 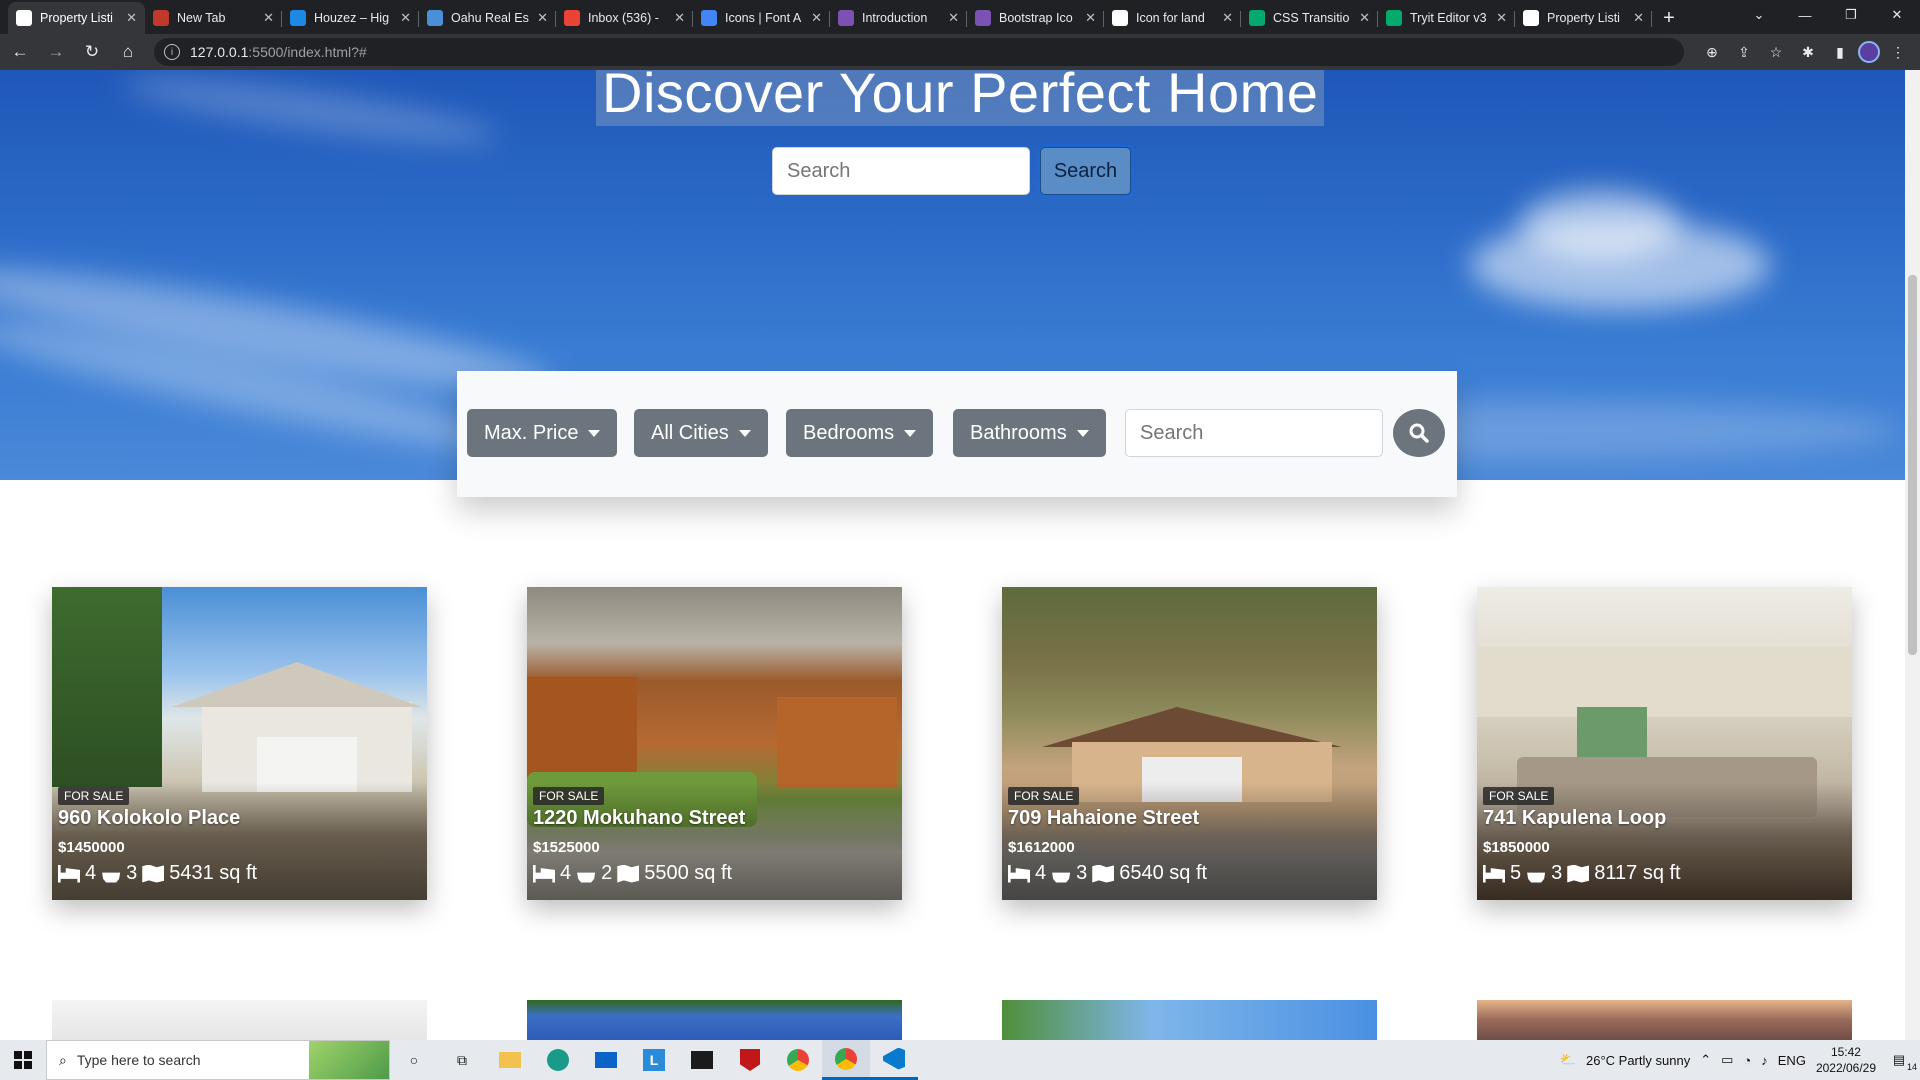 I want to click on browser-tab: New Tab ✕, so click(x=213, y=18).